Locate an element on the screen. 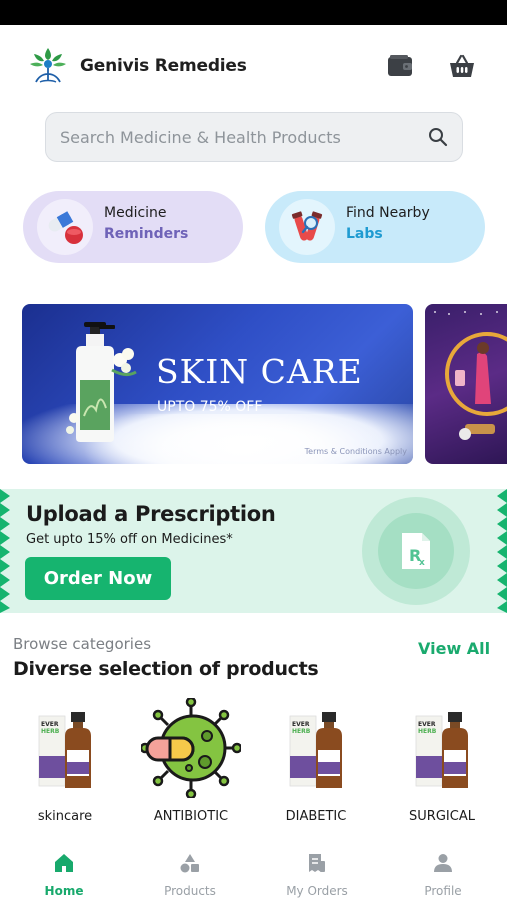  lotion-bottle-image is located at coordinates (101, 382).